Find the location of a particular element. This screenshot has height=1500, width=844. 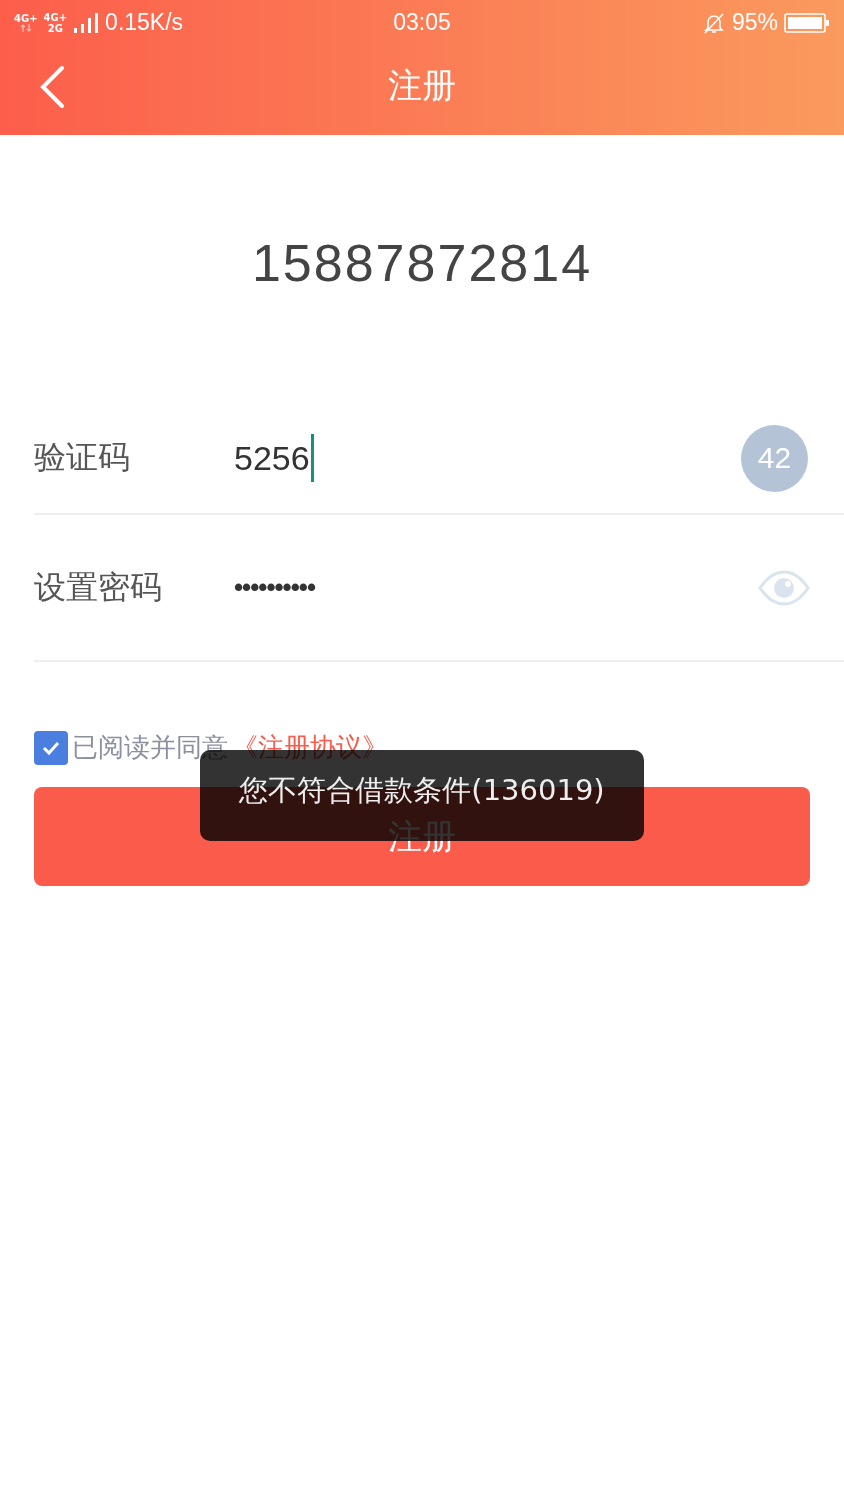

signal-icon is located at coordinates (86, 22).